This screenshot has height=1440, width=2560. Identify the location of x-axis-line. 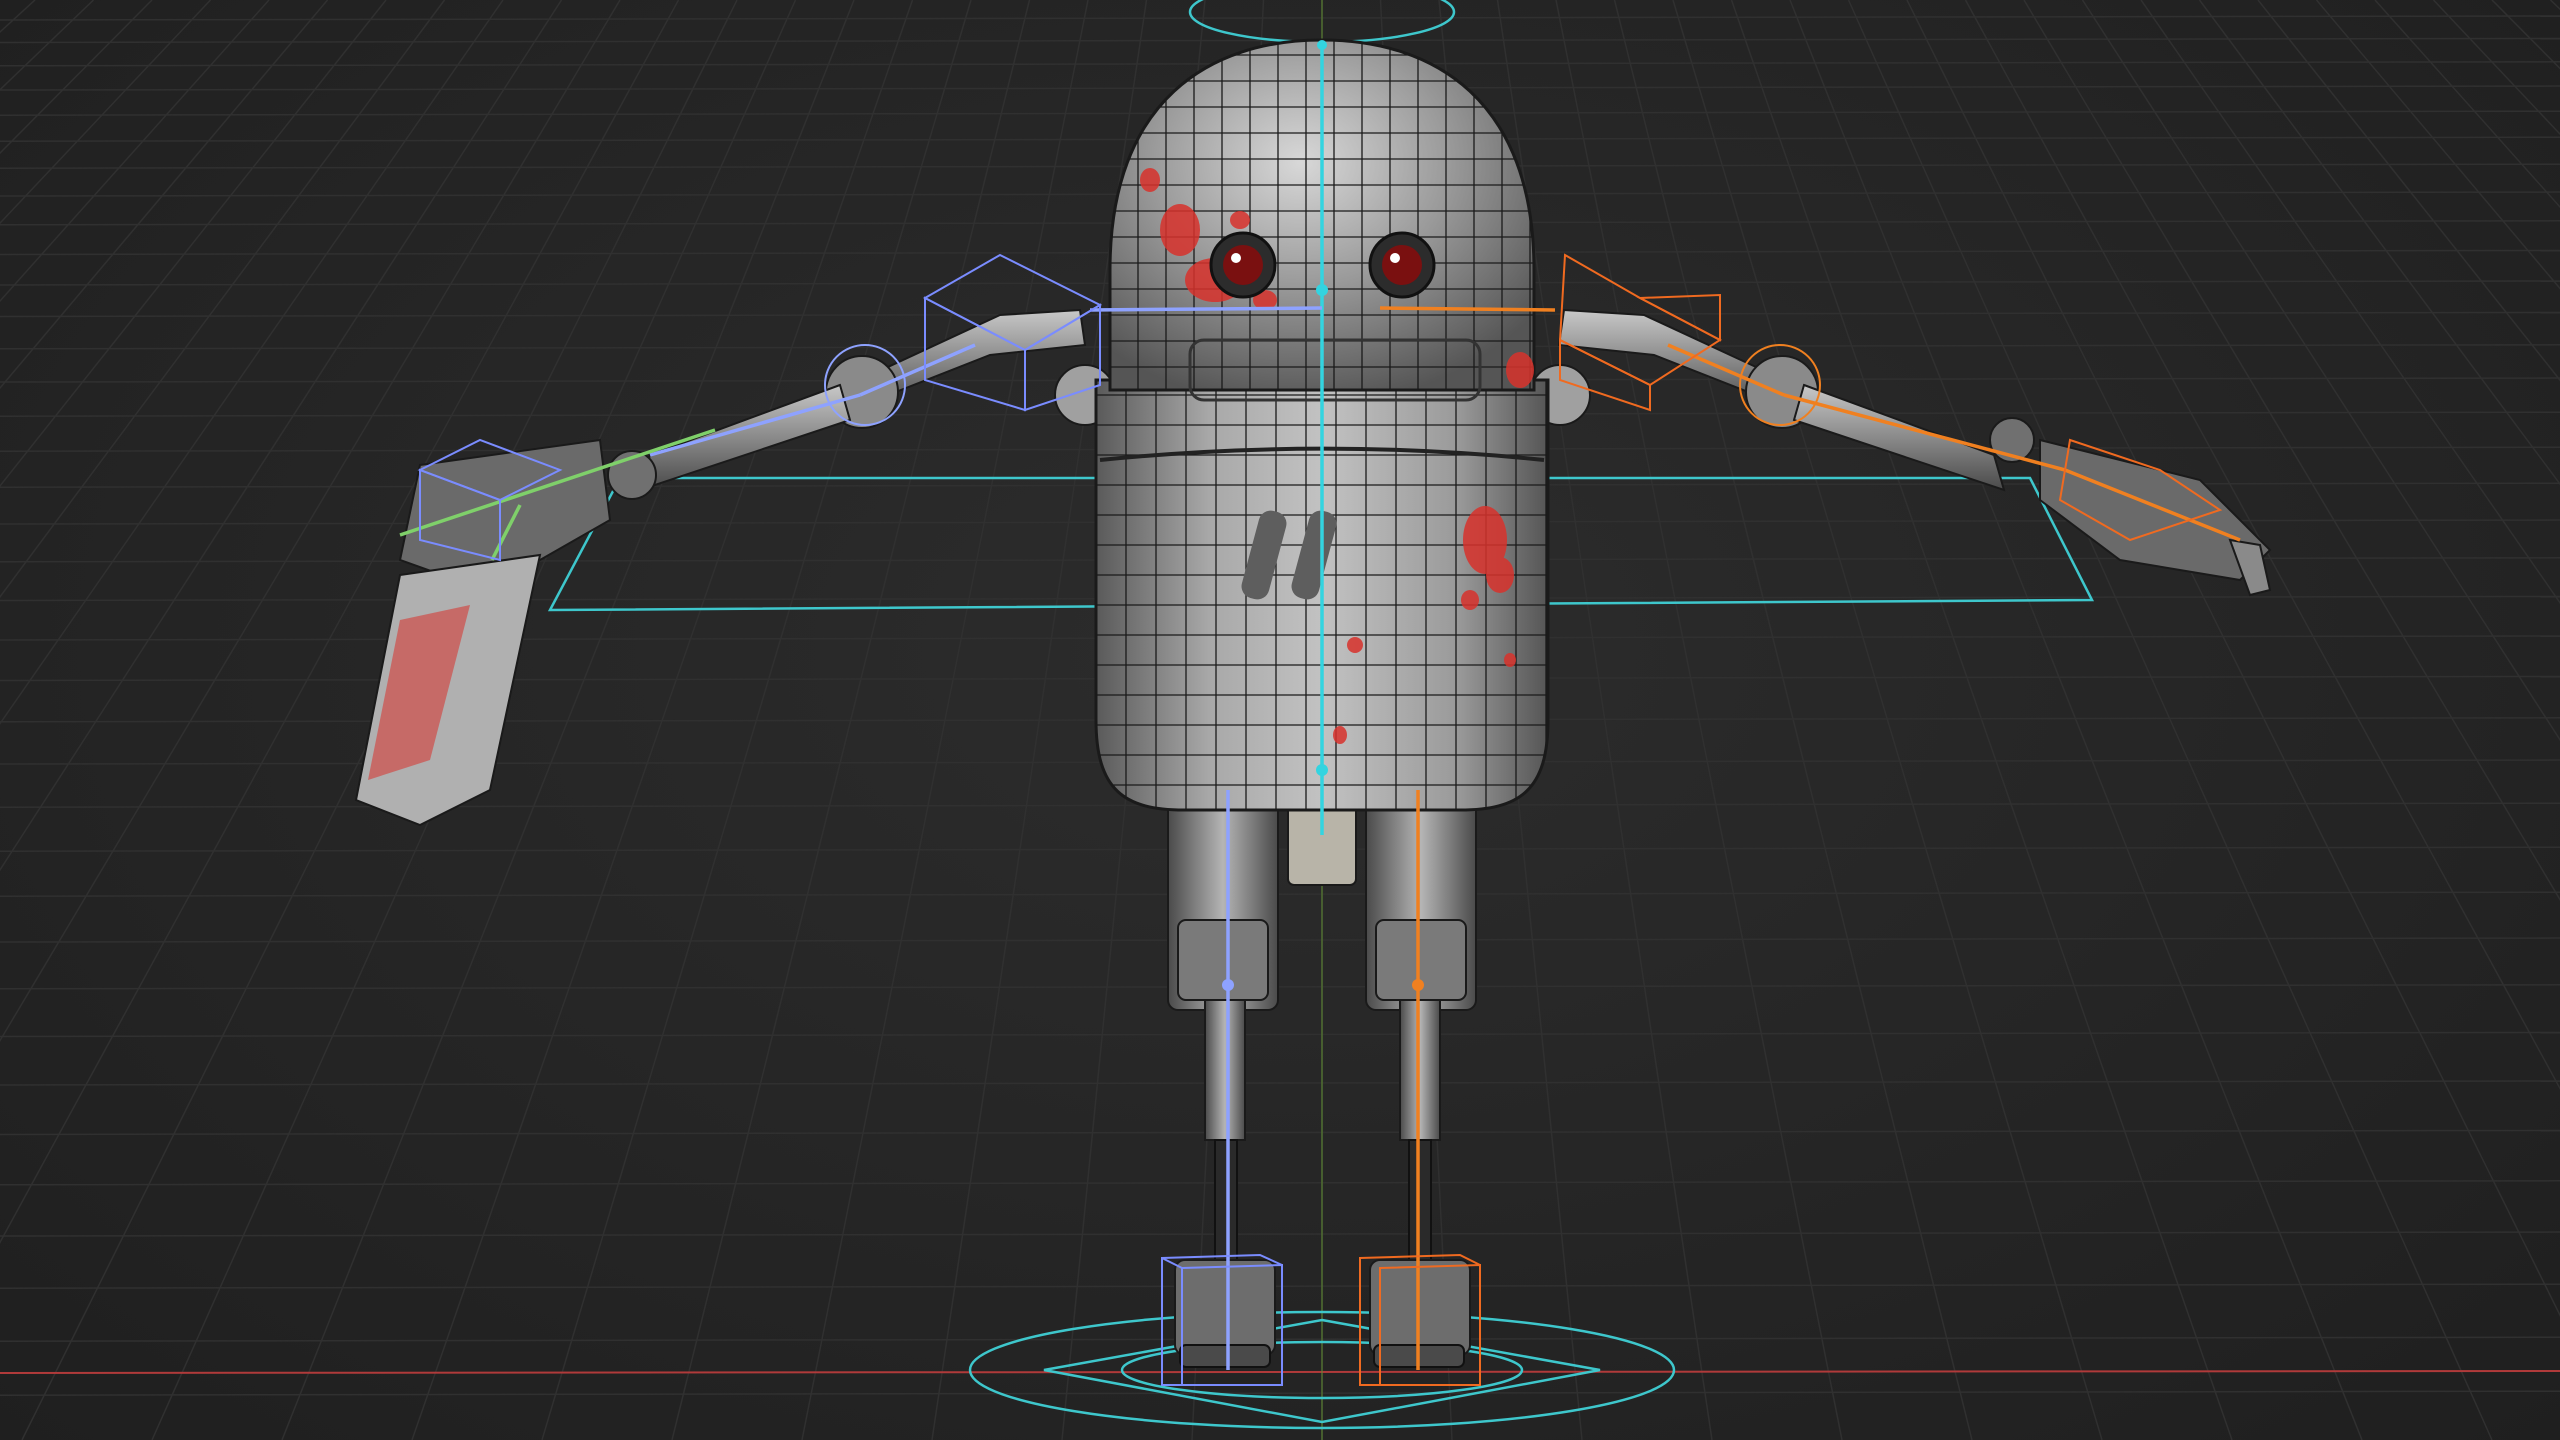
(1280, 1372).